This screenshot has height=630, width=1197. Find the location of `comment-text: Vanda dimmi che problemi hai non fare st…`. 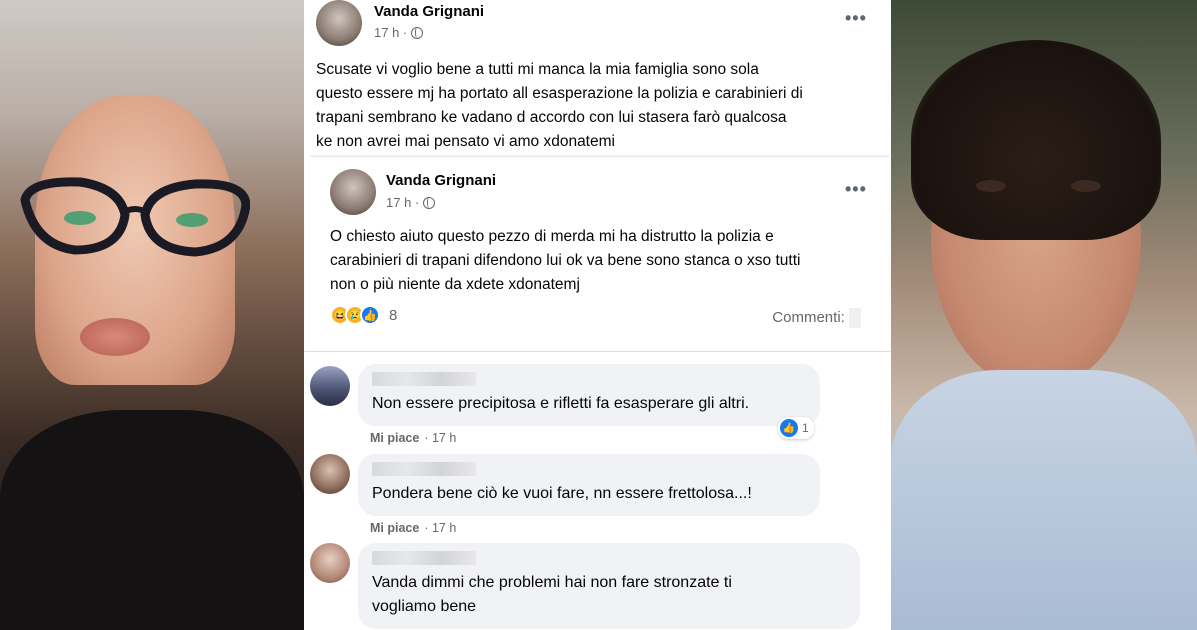

comment-text: Vanda dimmi che problemi hai non fare st… is located at coordinates (609, 595).